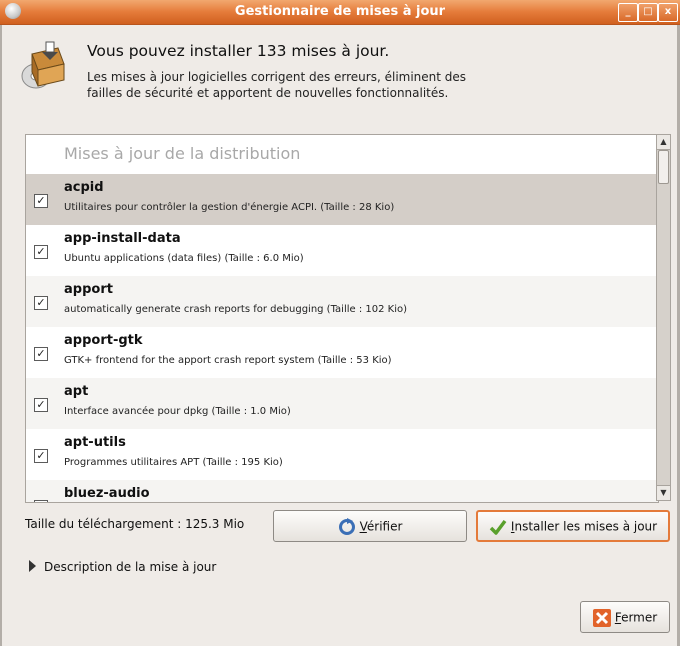  I want to click on page-title: Vous pouvez installer 133 mises à jour., so click(238, 51).